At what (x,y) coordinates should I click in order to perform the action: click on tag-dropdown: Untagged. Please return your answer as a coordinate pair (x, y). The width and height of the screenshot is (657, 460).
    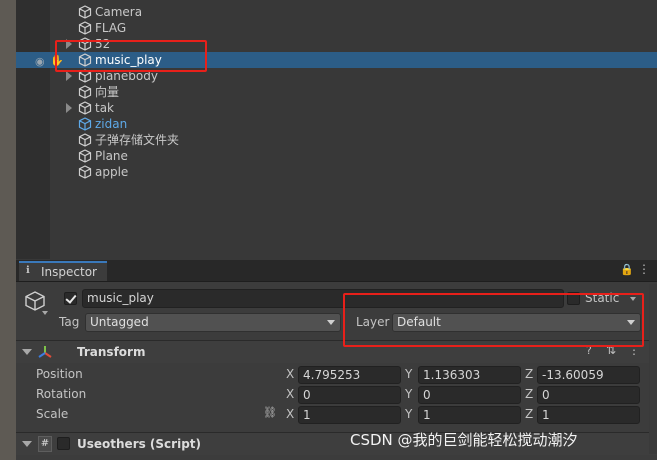
    Looking at the image, I should click on (213, 322).